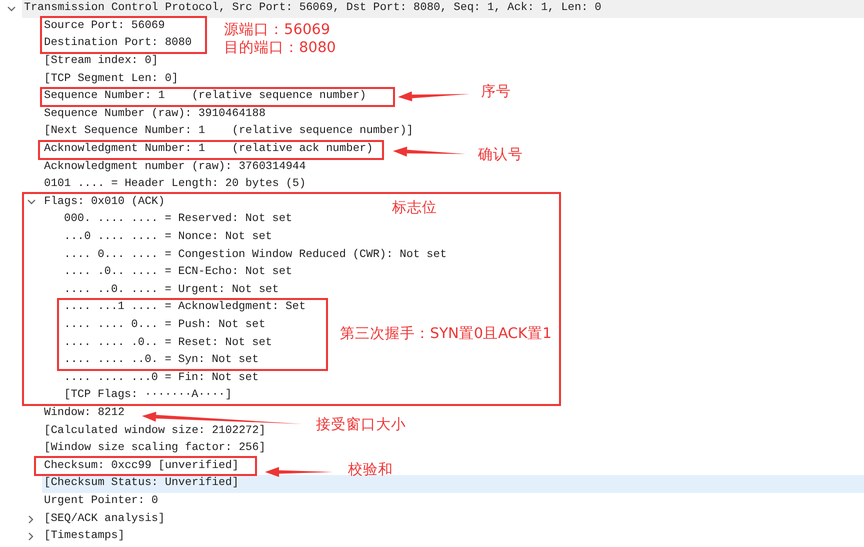 The image size is (864, 547). I want to click on tree-row: 0101 .... = Header Length: 20 bytes (5), so click(175, 185).